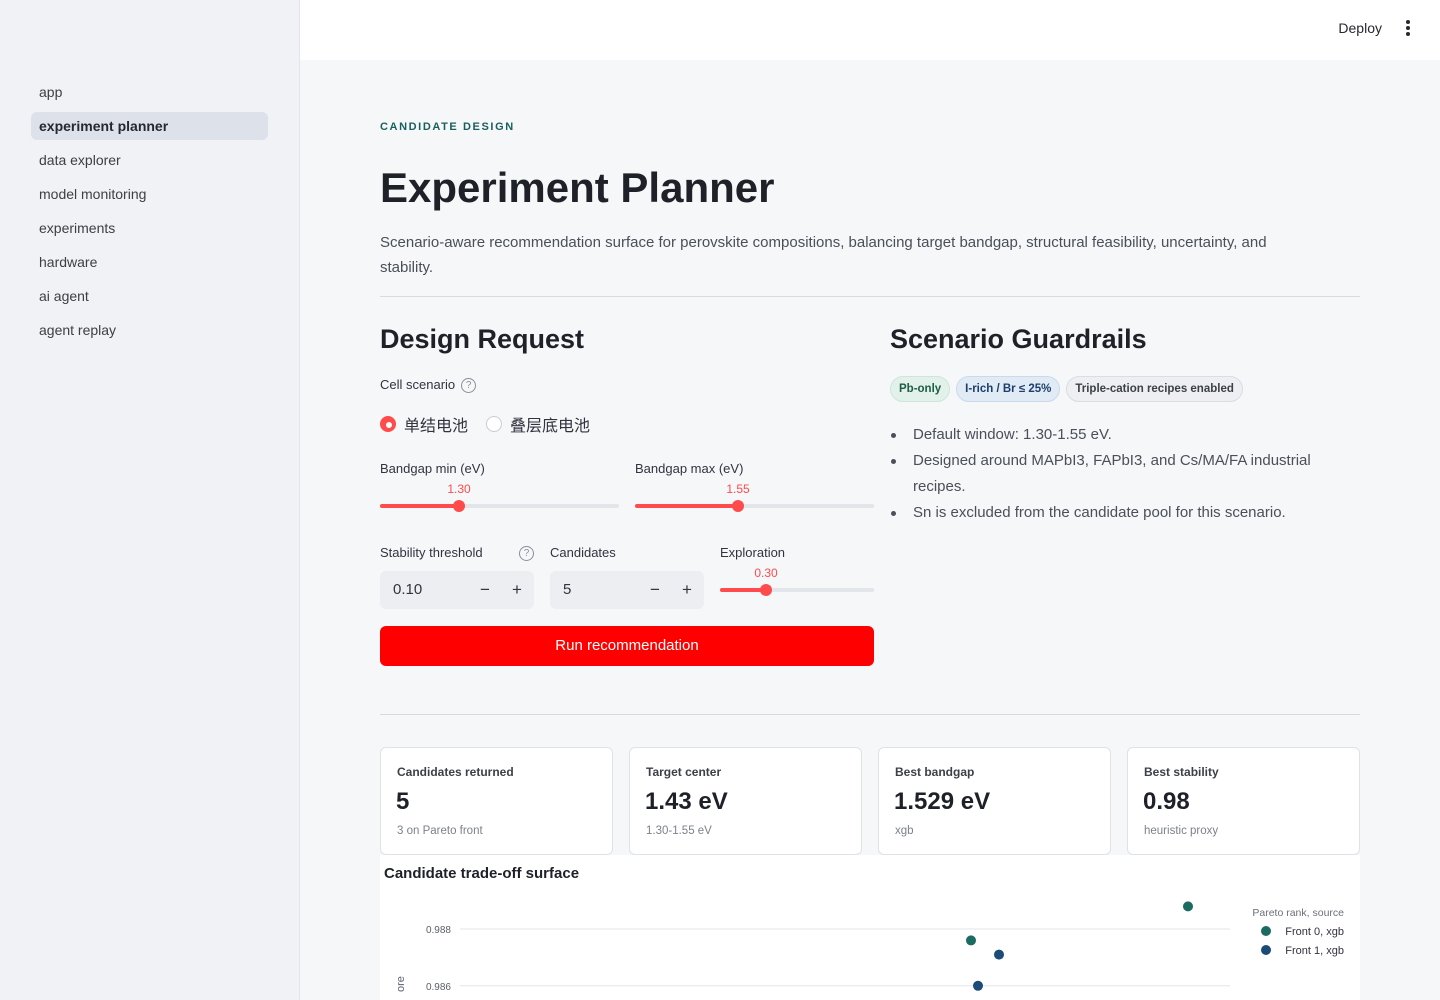 This screenshot has height=1000, width=1440. I want to click on cell-scenario-label-text: Cell scenario, so click(418, 384).